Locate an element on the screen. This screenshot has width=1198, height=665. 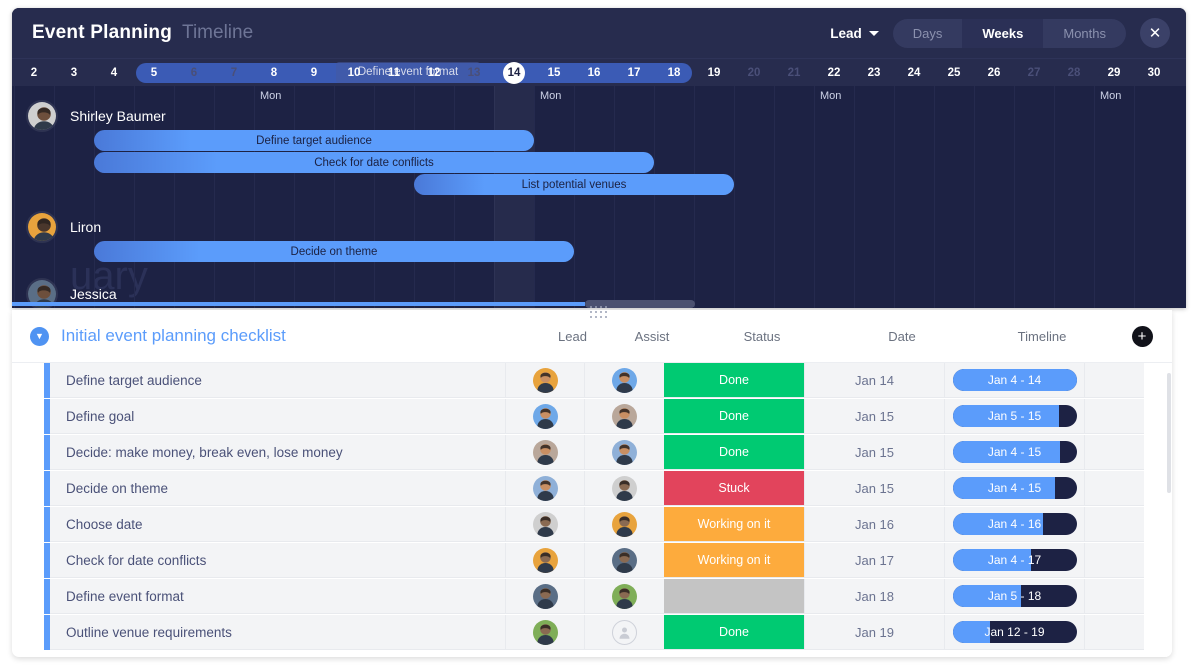
lead-filter-dropdown: Lead is located at coordinates (854, 33).